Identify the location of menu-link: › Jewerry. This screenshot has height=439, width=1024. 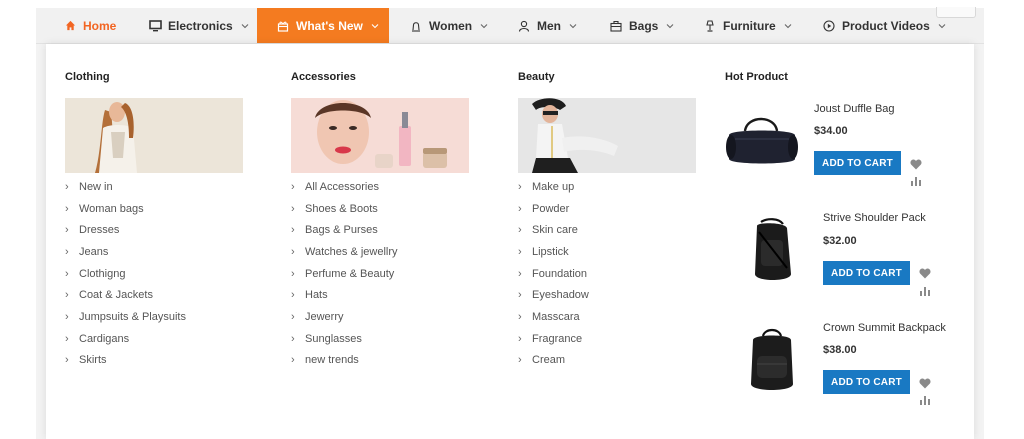
(344, 317).